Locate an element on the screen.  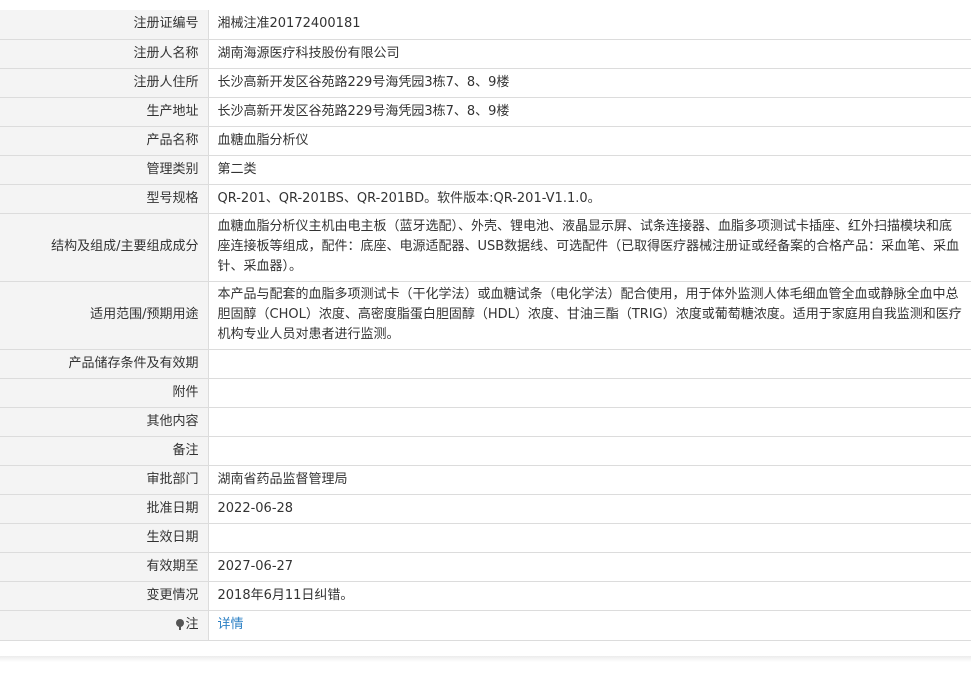
row-value-note: 详情 is located at coordinates (589, 625).